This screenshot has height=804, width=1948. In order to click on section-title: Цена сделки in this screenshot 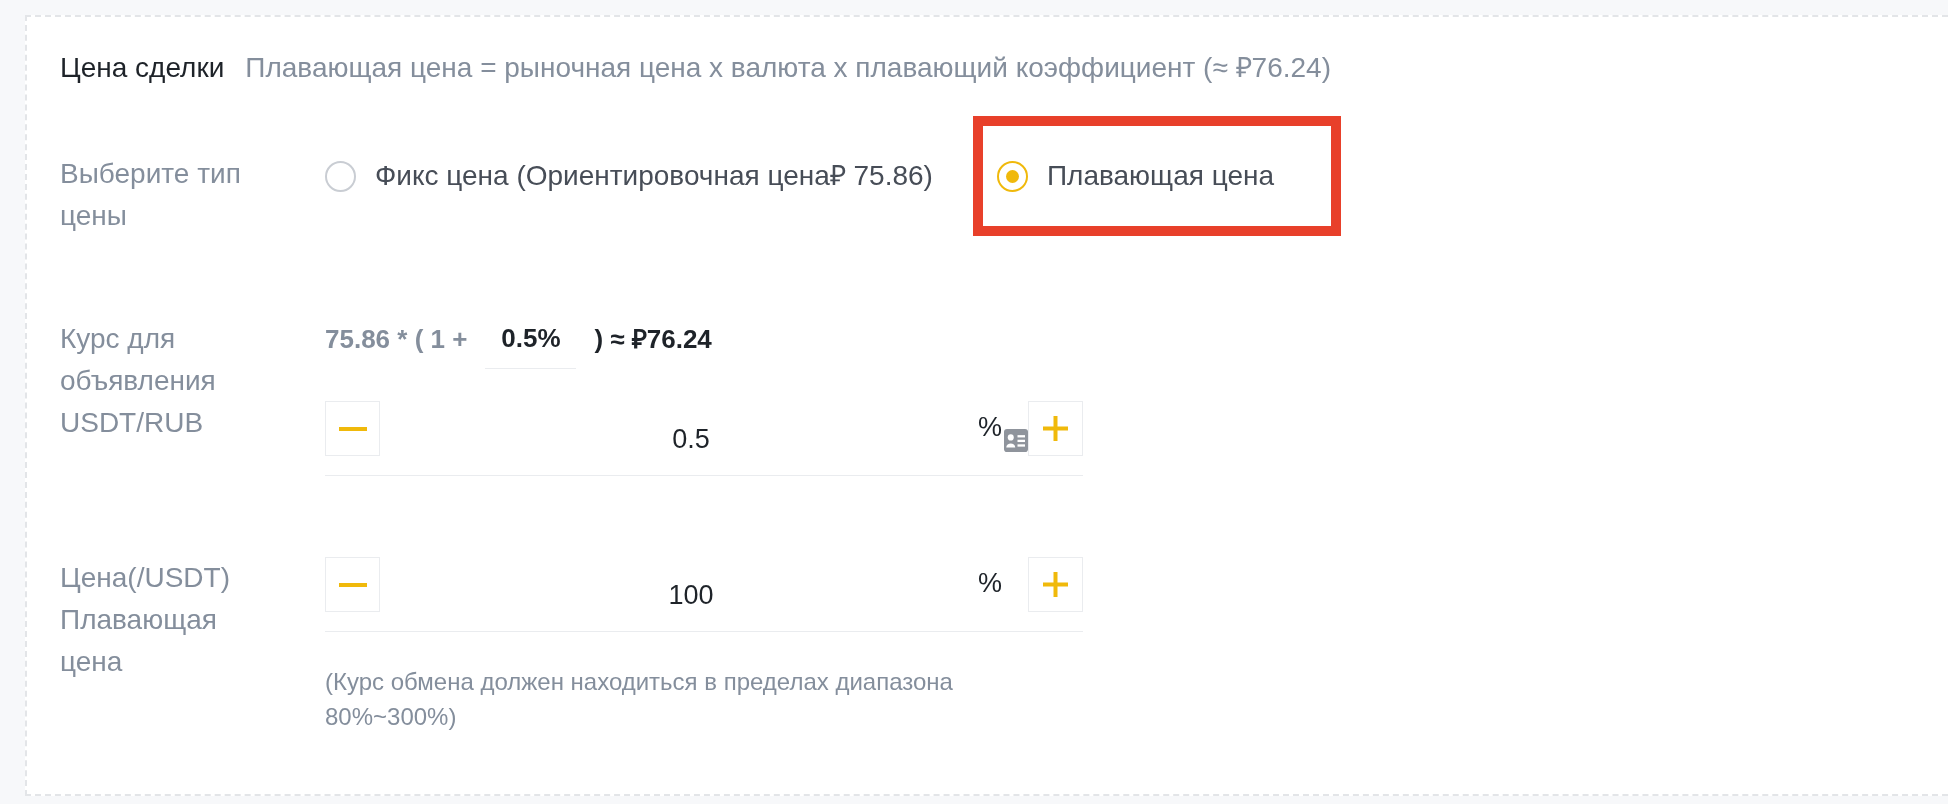, I will do `click(142, 68)`.